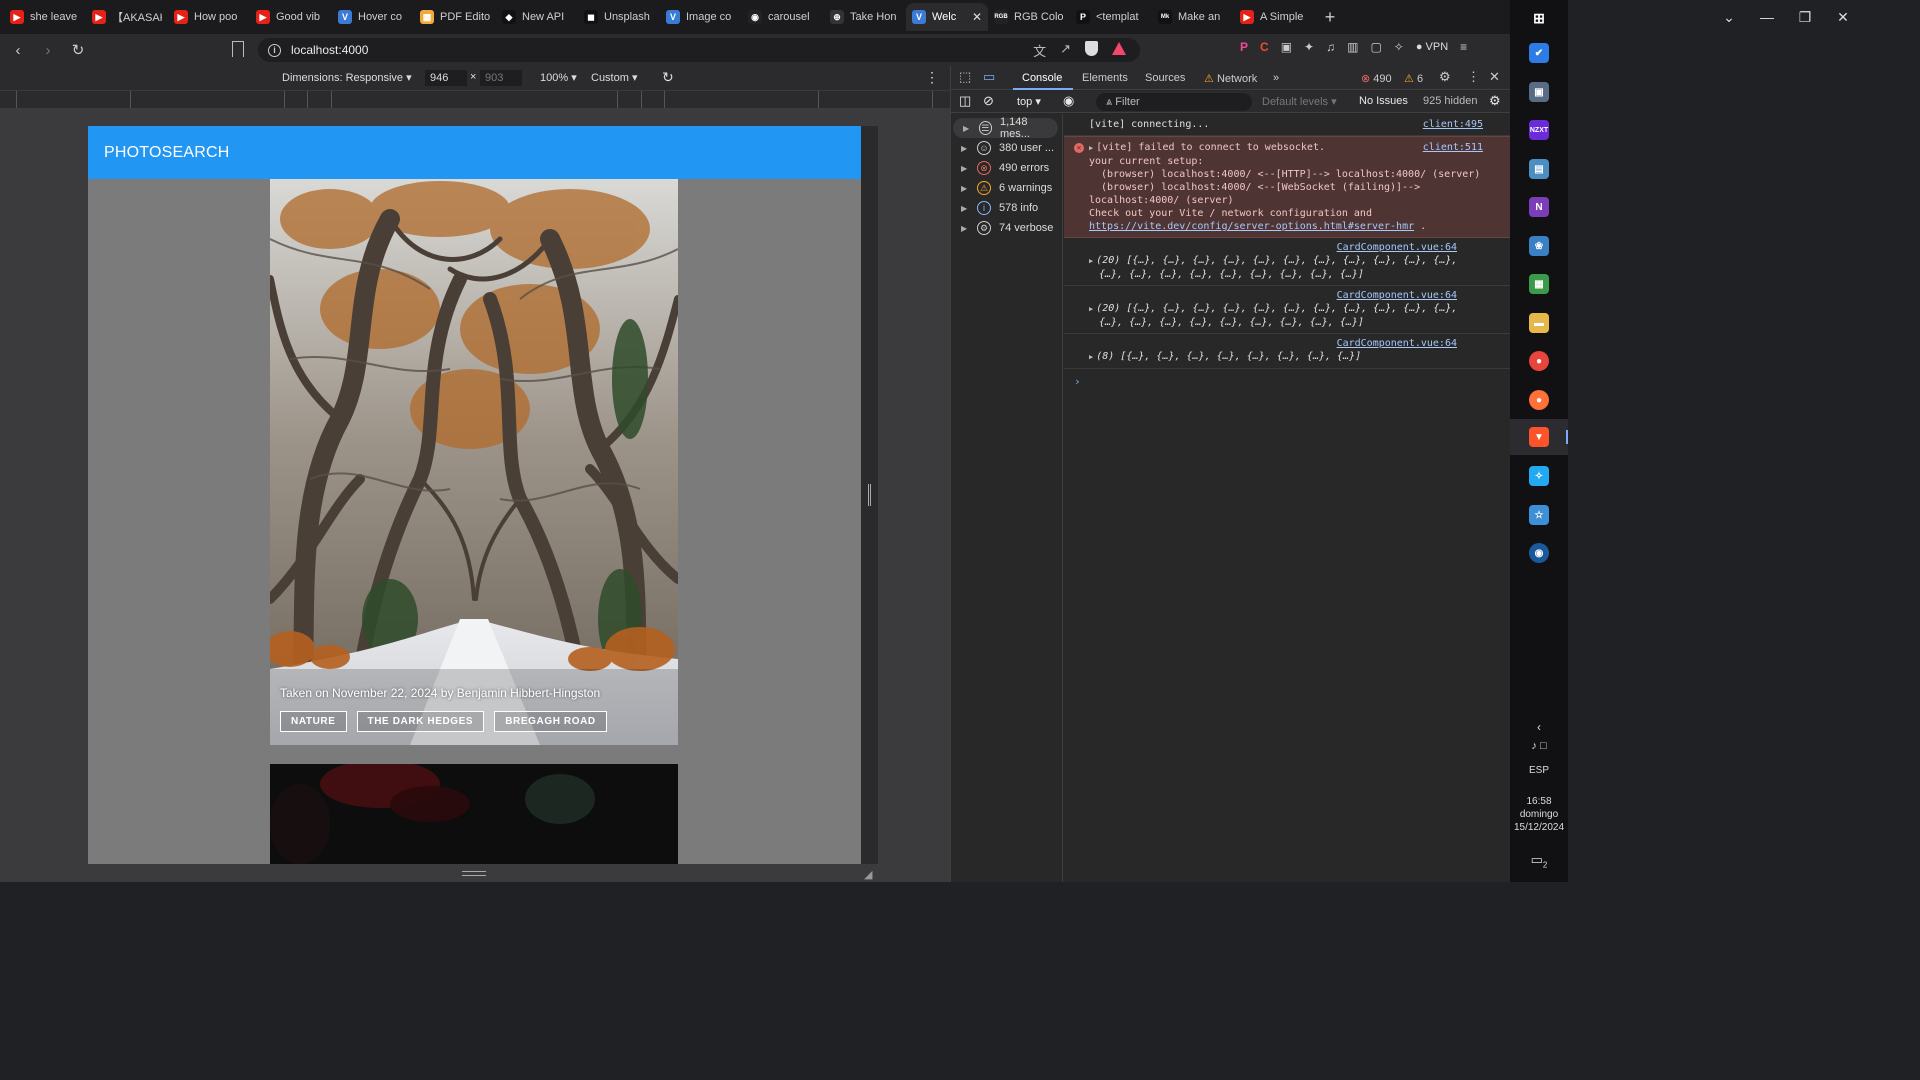 Image resolution: width=1920 pixels, height=1080 pixels. What do you see at coordinates (1039, 50) in the screenshot?
I see `translate-icon: 文` at bounding box center [1039, 50].